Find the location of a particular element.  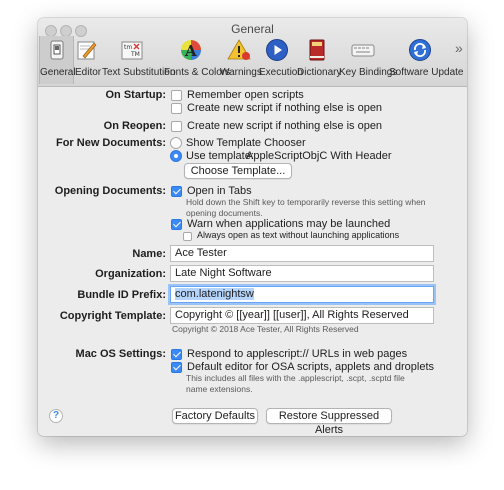

toolbar-fonts-colors-label: Fonts & Colors is located at coordinates (197, 72).